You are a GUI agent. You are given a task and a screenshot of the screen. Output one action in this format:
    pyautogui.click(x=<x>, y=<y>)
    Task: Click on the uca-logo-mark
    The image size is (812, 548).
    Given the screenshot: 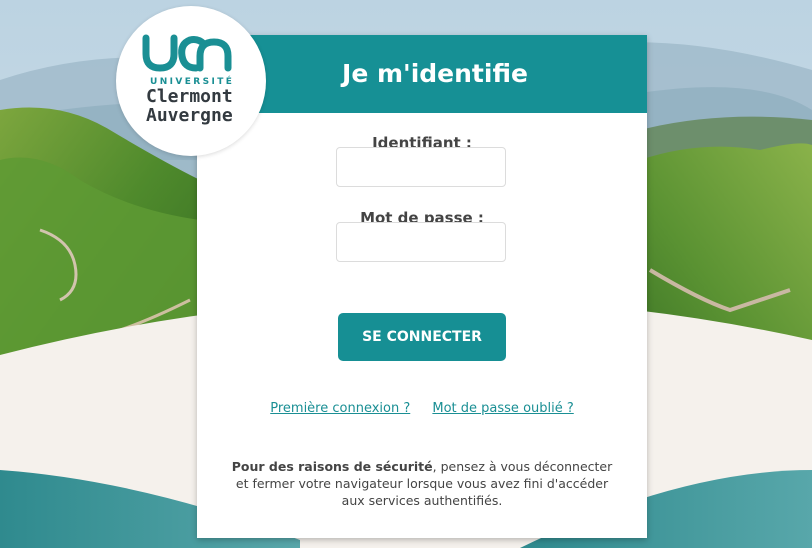 What is the action you would take?
    pyautogui.click(x=187, y=53)
    